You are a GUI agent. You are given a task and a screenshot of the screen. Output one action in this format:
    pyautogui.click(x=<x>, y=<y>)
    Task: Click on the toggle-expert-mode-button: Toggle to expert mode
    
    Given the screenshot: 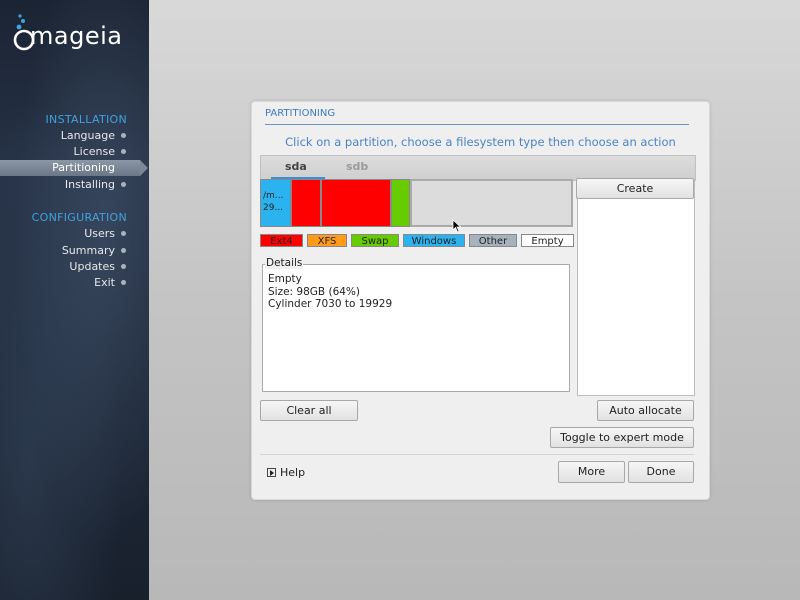 What is the action you would take?
    pyautogui.click(x=622, y=437)
    